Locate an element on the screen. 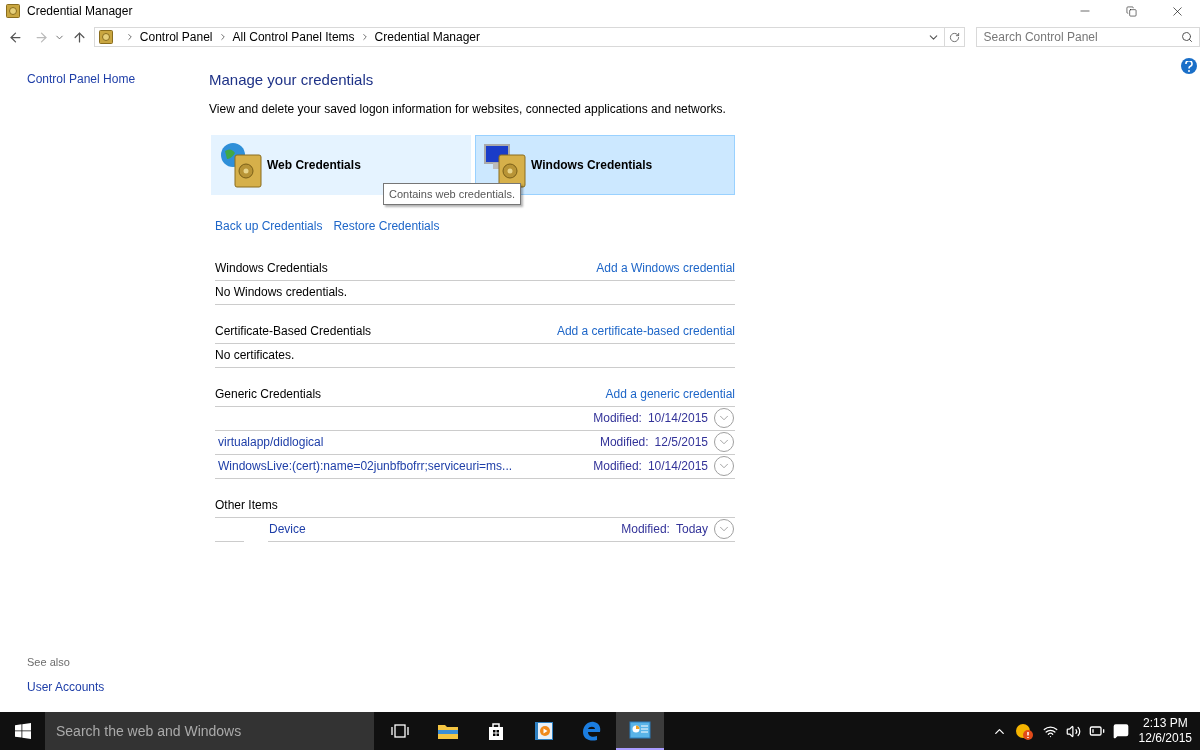 The width and height of the screenshot is (1200, 750). folder-icon is located at coordinates (448, 731).